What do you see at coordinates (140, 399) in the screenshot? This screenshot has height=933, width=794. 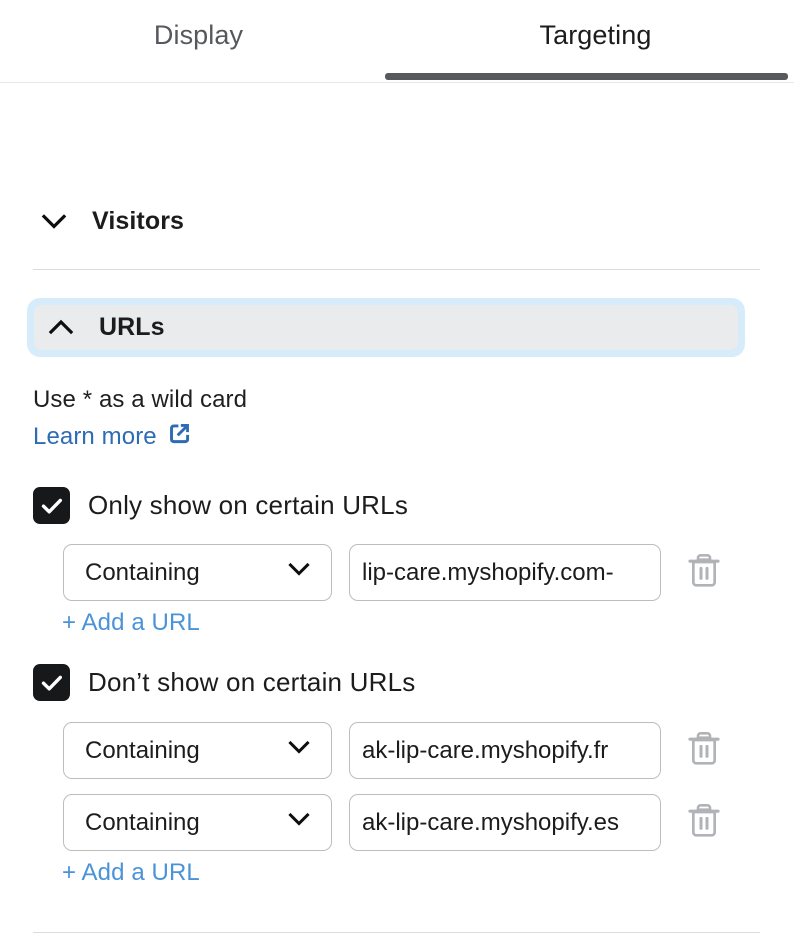 I see `wildcard-hint: Use * as a wild card` at bounding box center [140, 399].